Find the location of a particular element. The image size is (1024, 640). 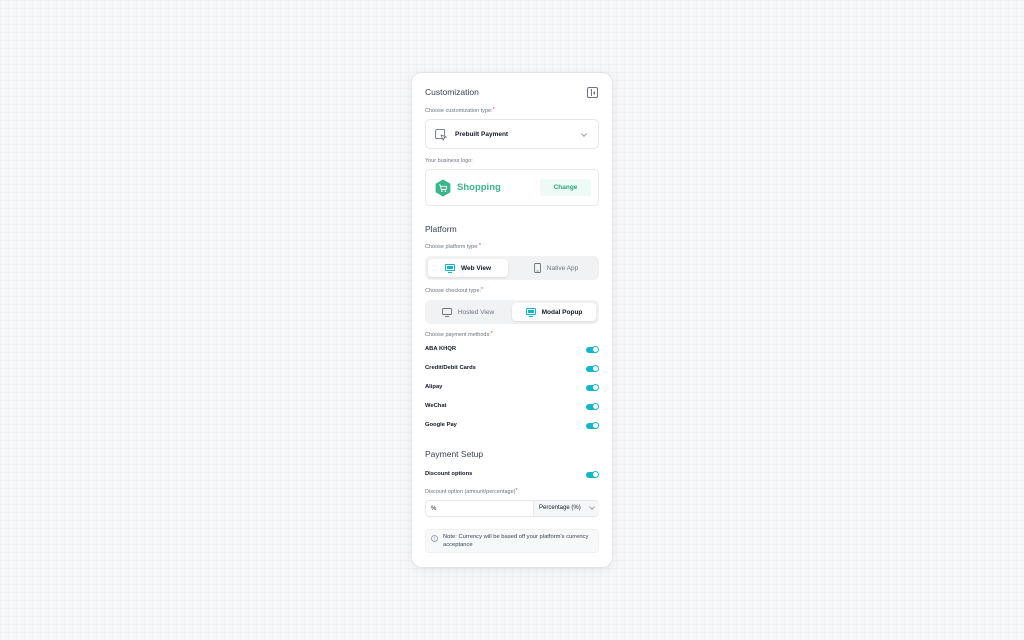

google-pay-toggle is located at coordinates (592, 425).